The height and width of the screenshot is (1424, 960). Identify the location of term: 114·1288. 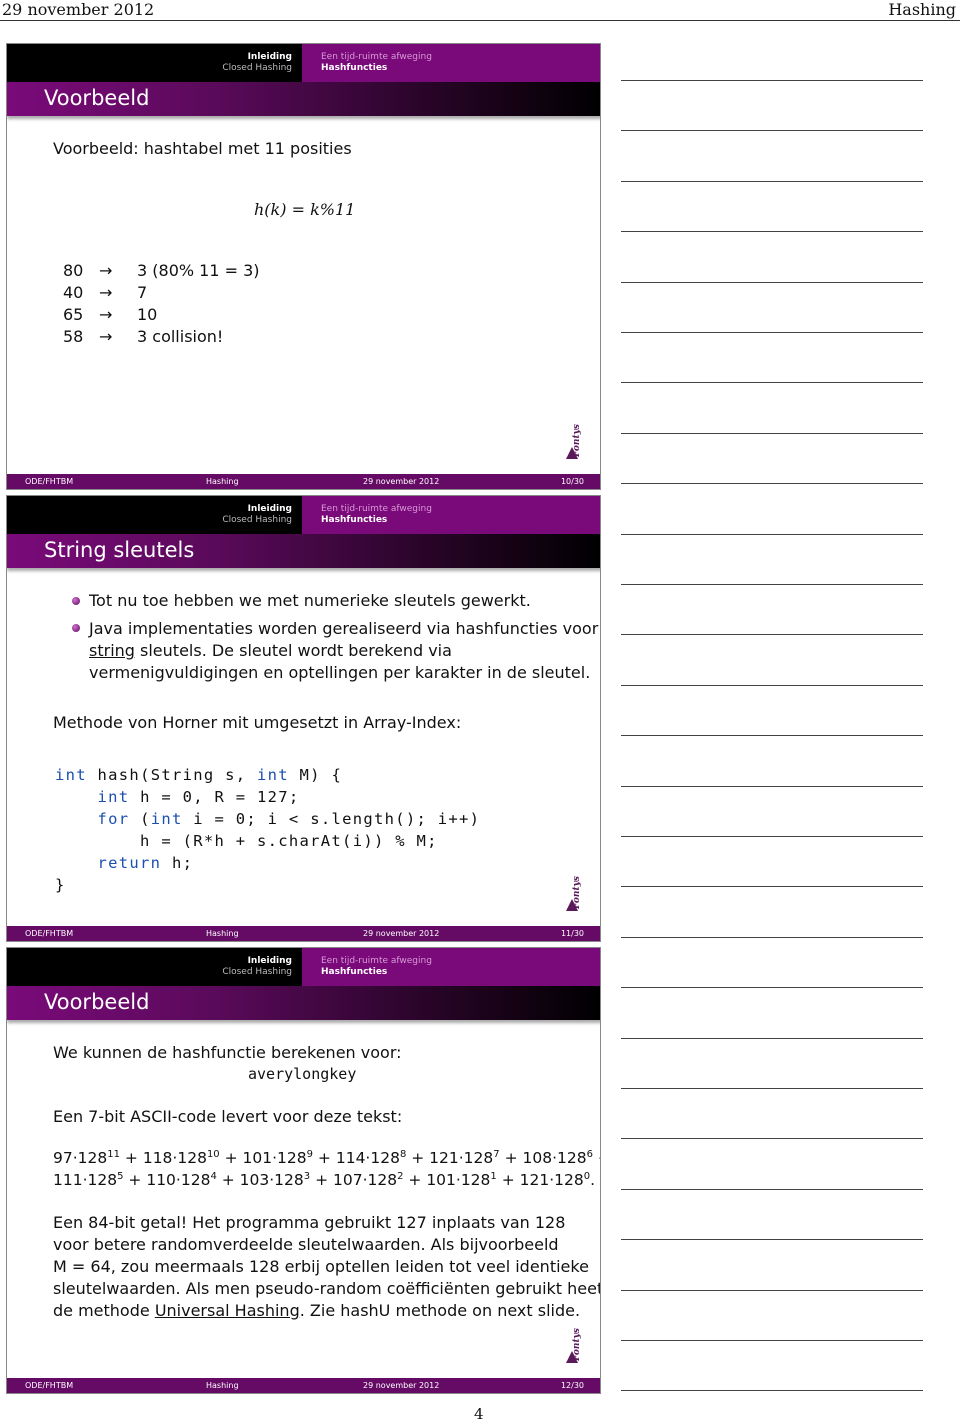
(371, 1158).